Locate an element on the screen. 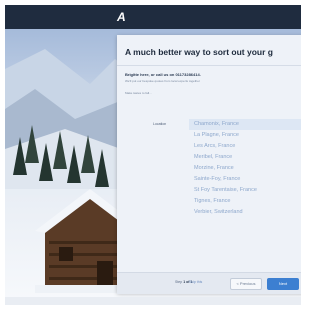 Image resolution: width=320 pixels, height=310 pixels. form-footer: Step 1 of 1 Skip this < Previous Next is located at coordinates (209, 283).